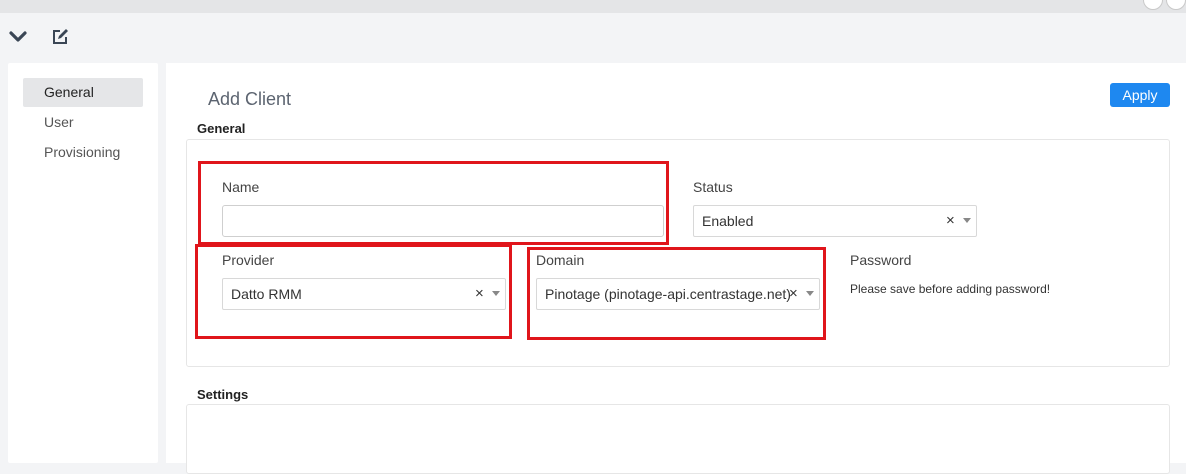 Image resolution: width=1186 pixels, height=474 pixels. Describe the element at coordinates (60, 37) in the screenshot. I see `edit-icon` at that location.